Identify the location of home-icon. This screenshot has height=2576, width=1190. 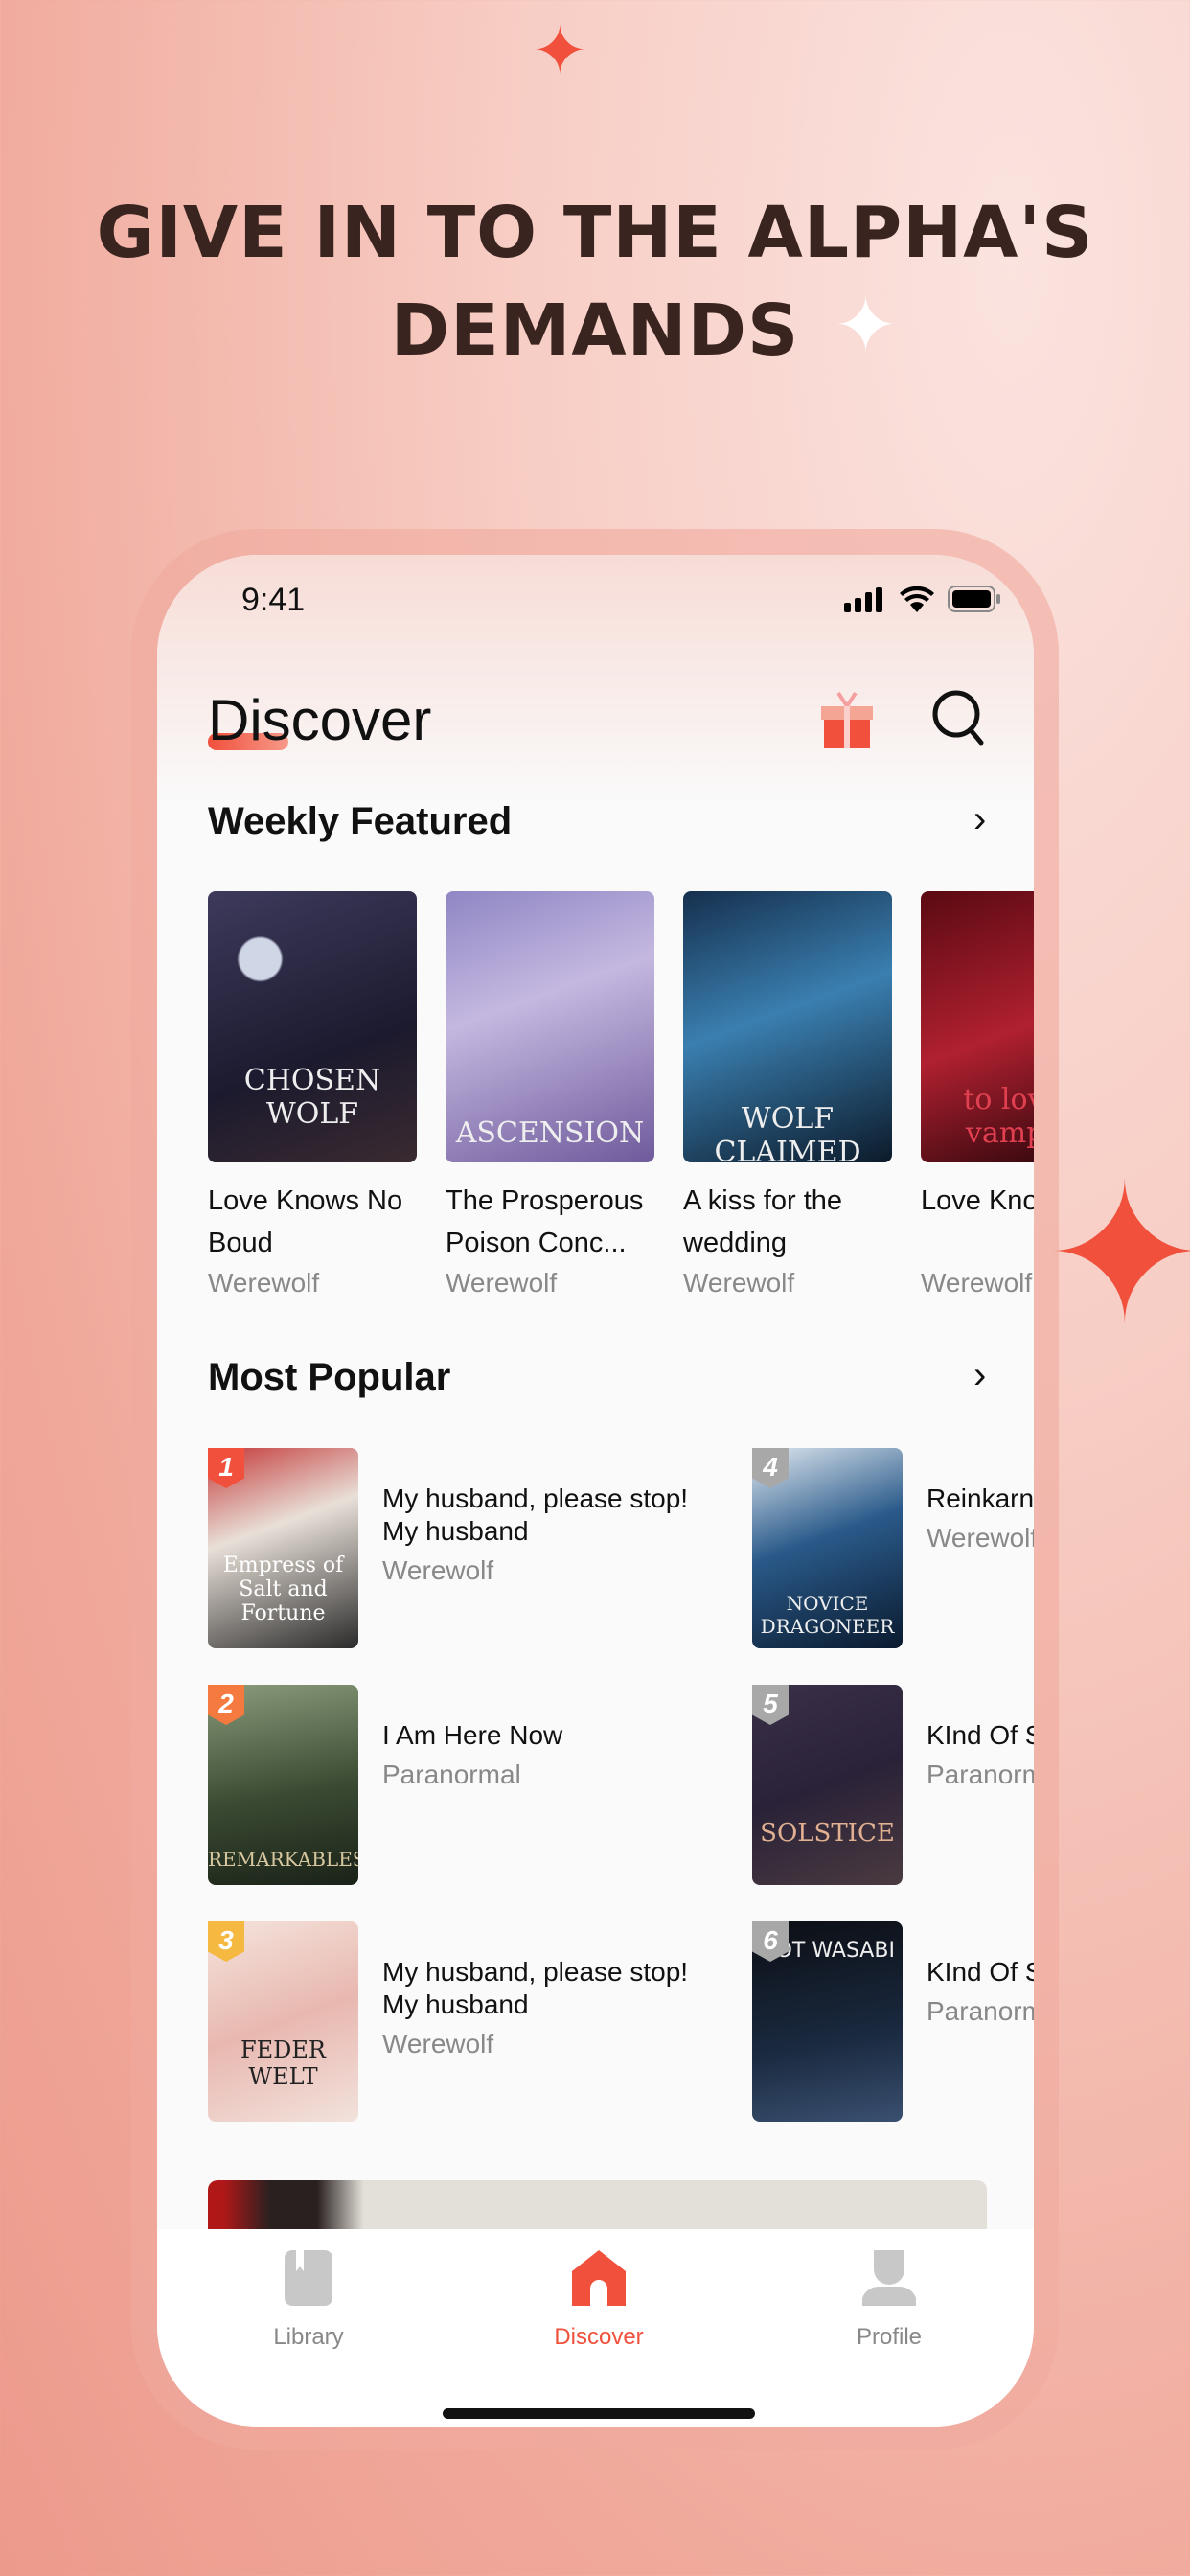
(599, 2278).